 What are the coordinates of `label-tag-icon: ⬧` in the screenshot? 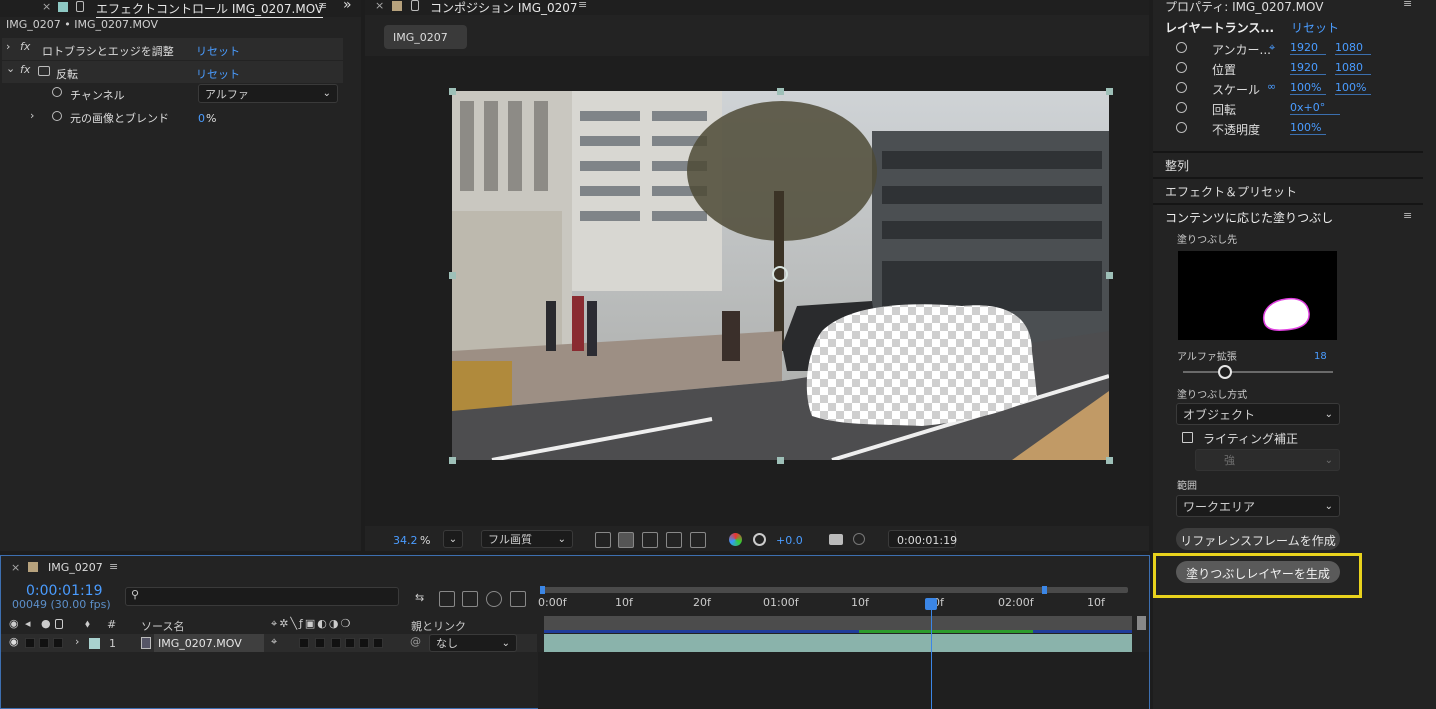 It's located at (87, 624).